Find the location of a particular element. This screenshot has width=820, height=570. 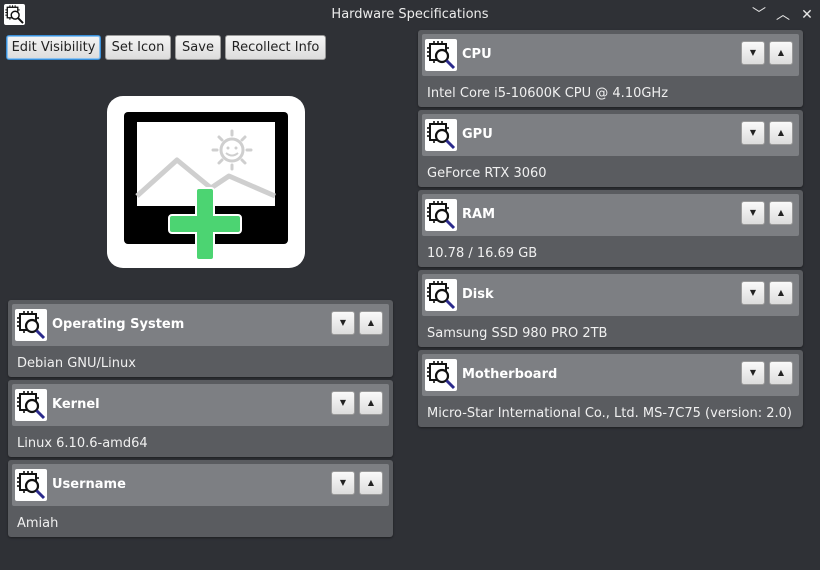

card-header: Username ▼ ▲ is located at coordinates (200, 485).